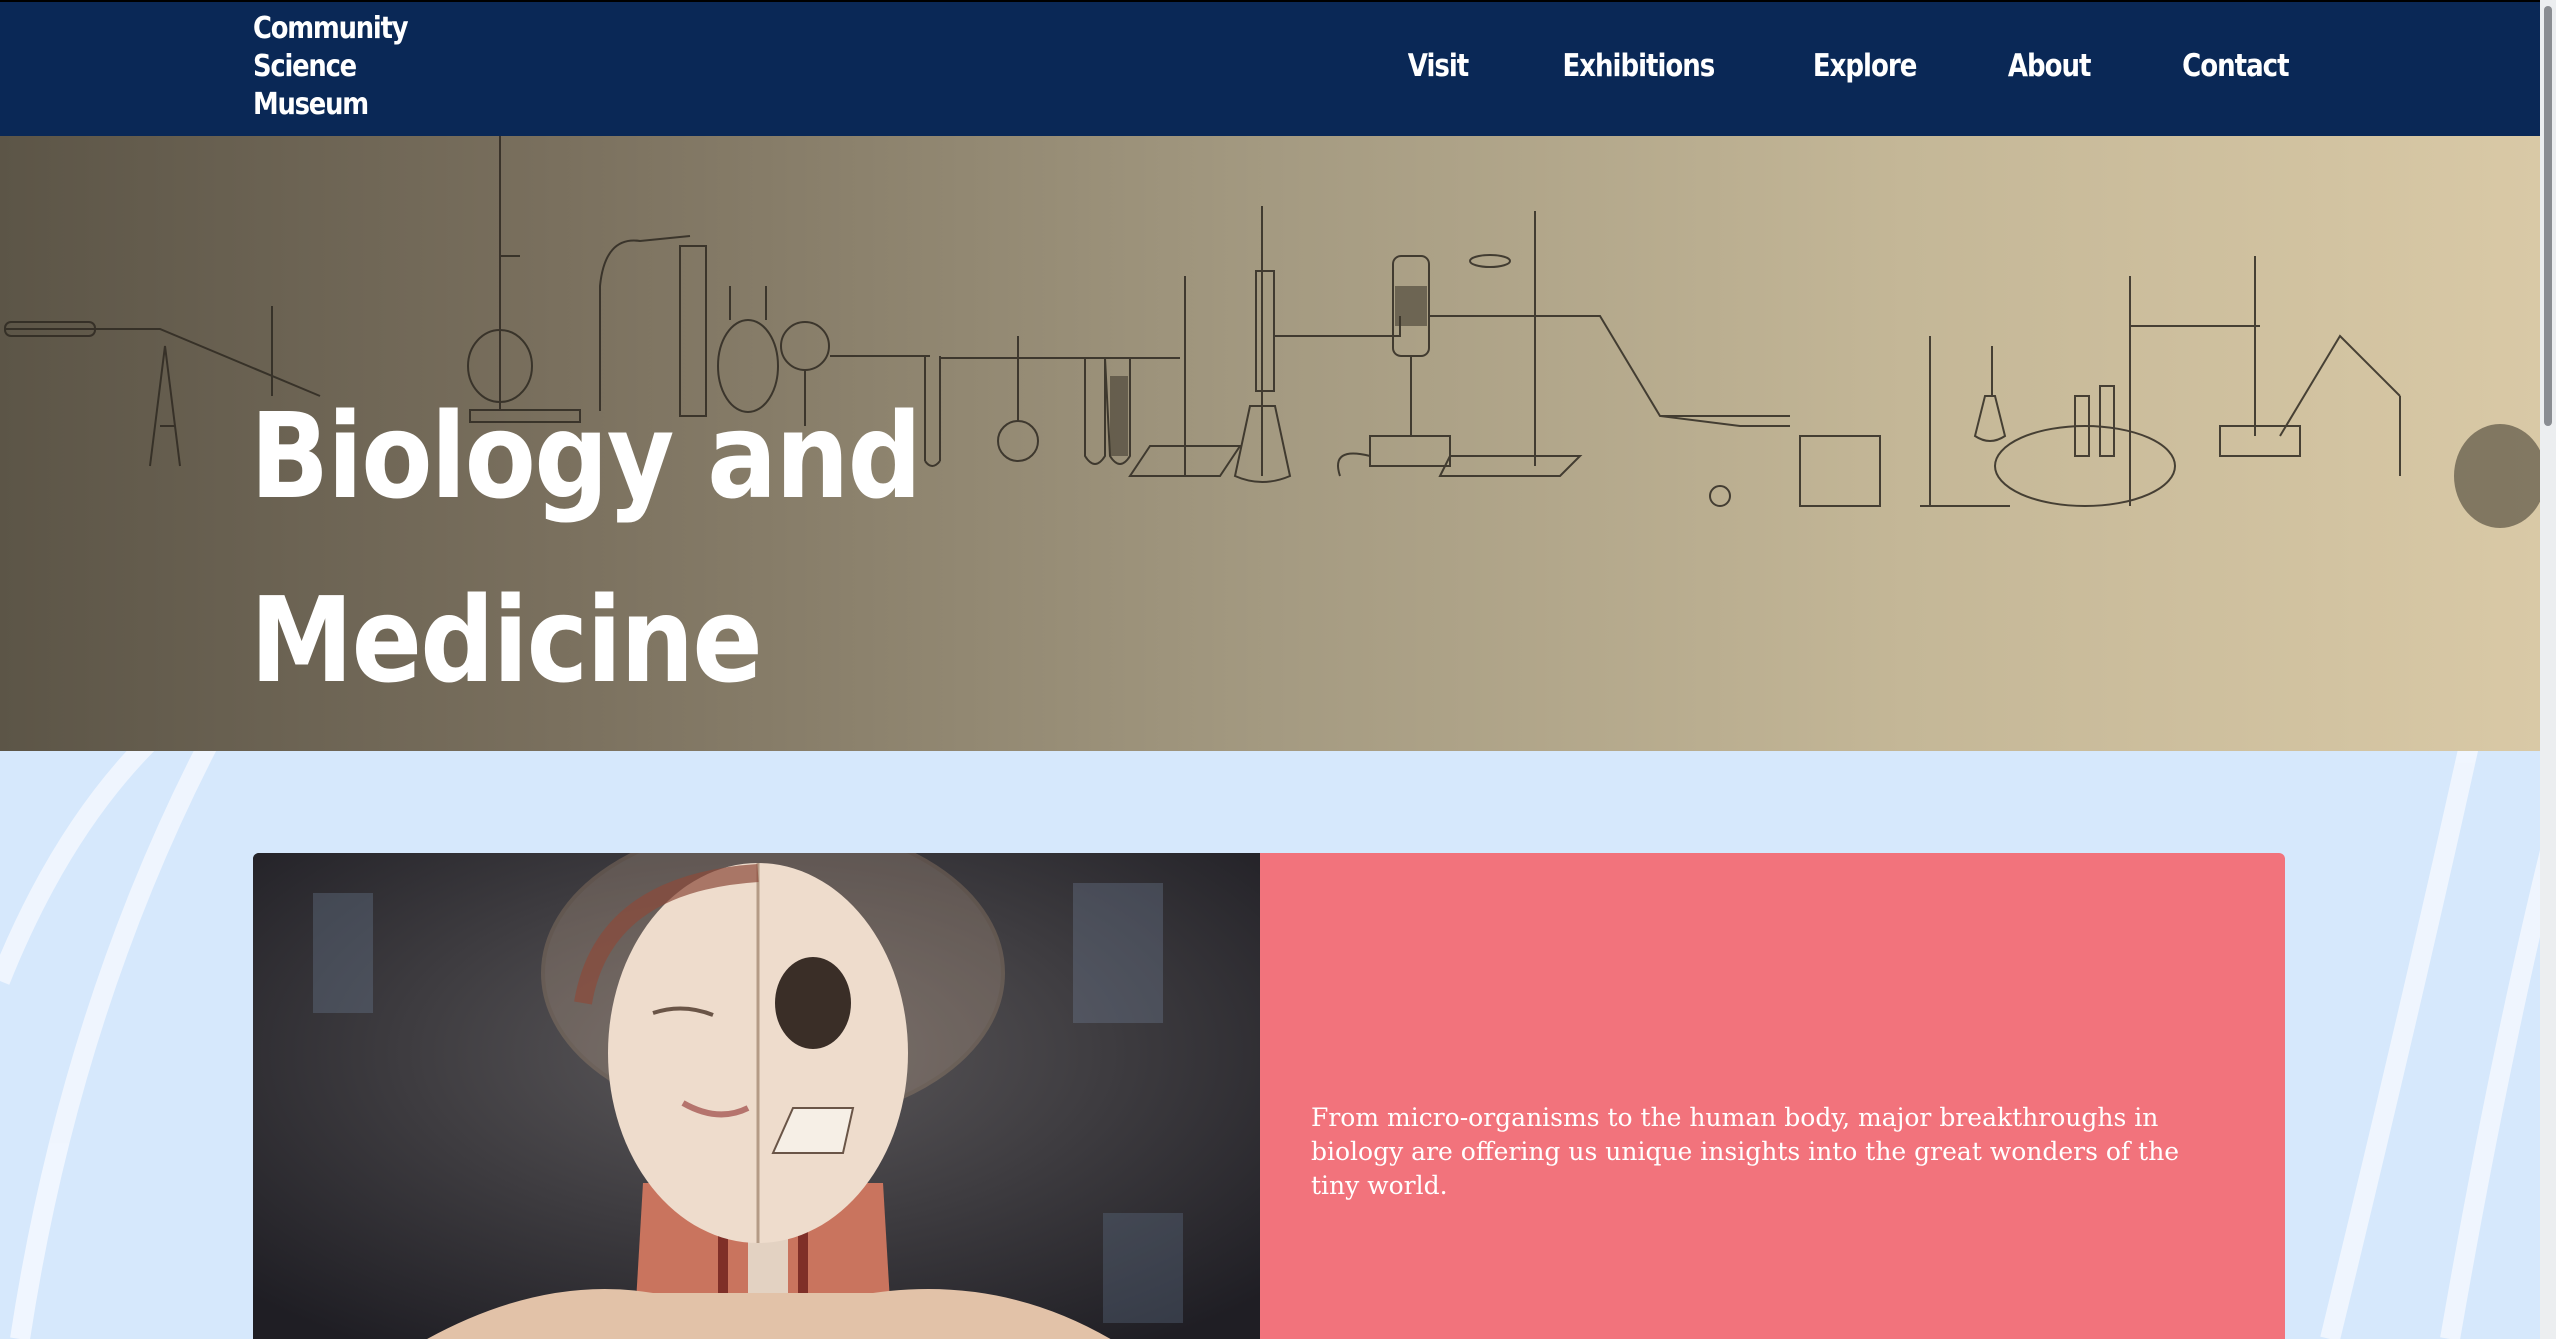  I want to click on main-nav: Visit Exhibitions Explore About Contact, so click(1850, 66).